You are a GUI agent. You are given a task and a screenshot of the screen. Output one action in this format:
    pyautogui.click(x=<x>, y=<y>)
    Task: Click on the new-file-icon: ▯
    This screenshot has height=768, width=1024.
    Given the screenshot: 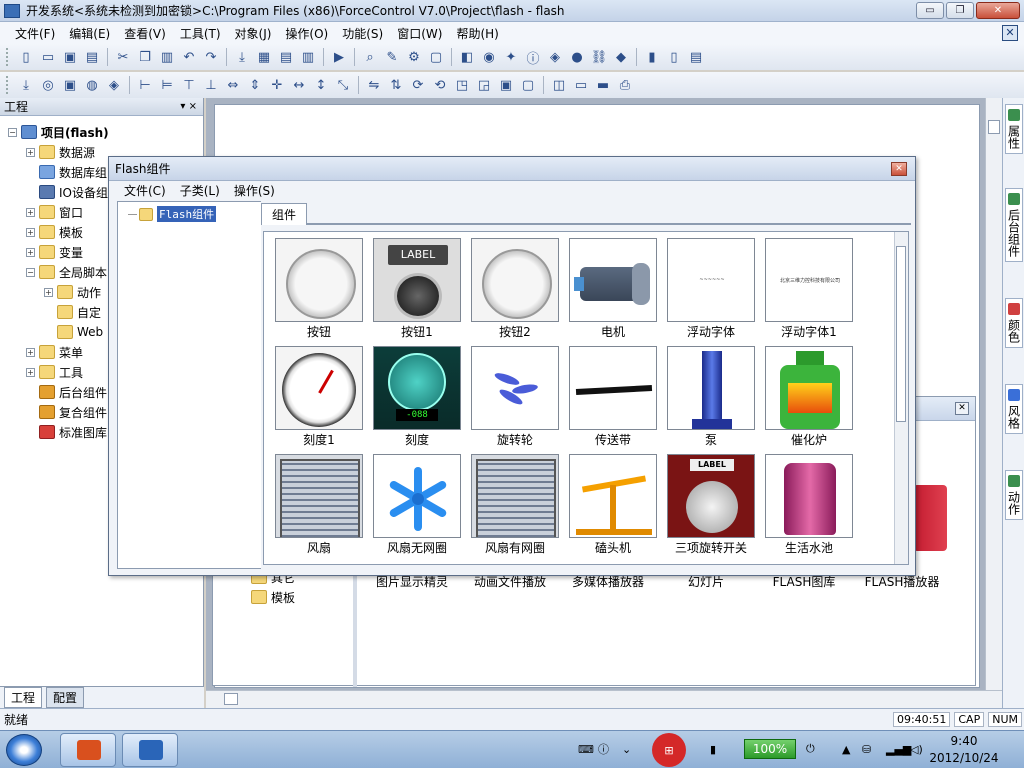 What is the action you would take?
    pyautogui.click(x=26, y=57)
    